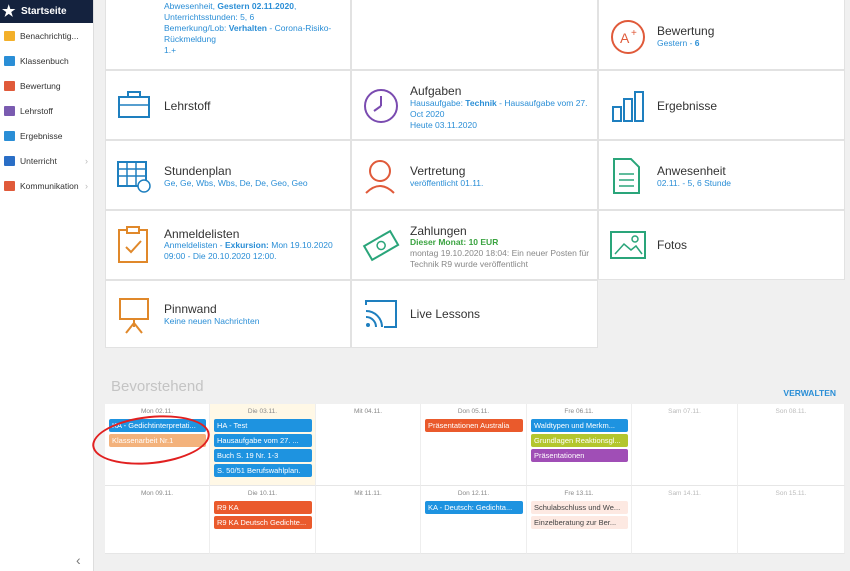 Image resolution: width=850 pixels, height=571 pixels. I want to click on calendar-icon, so click(9, 160).